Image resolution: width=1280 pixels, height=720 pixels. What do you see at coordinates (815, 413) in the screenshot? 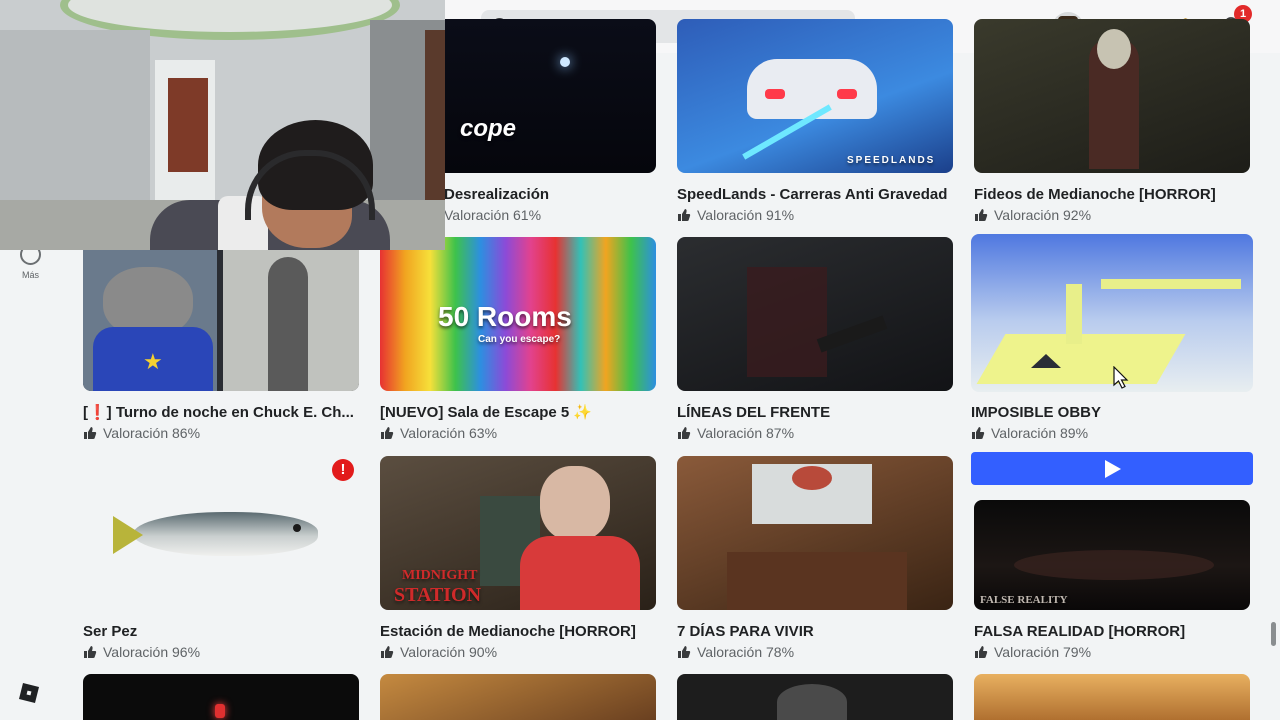
I see `game-title: LÍNEAS DEL FRENTE` at bounding box center [815, 413].